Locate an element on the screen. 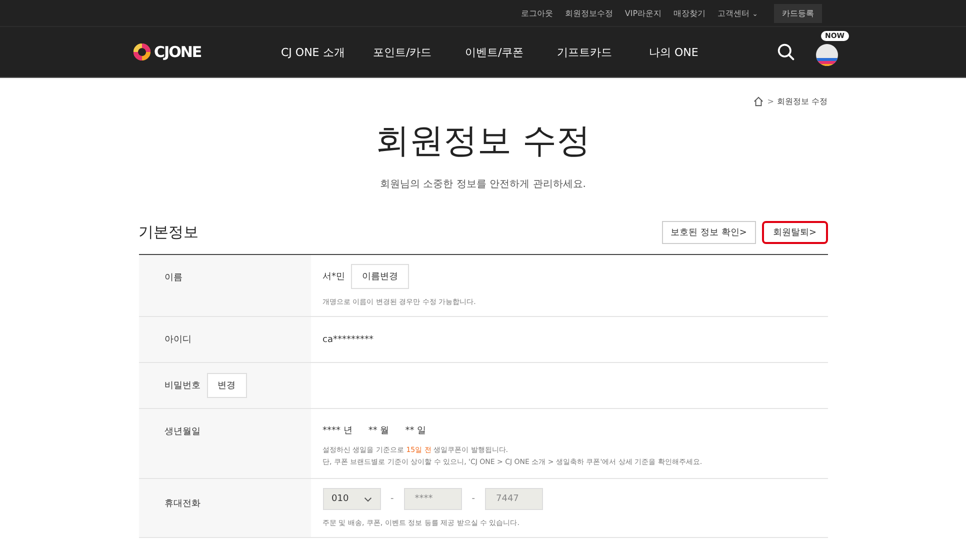  field-label: 이름 is located at coordinates (173, 278).